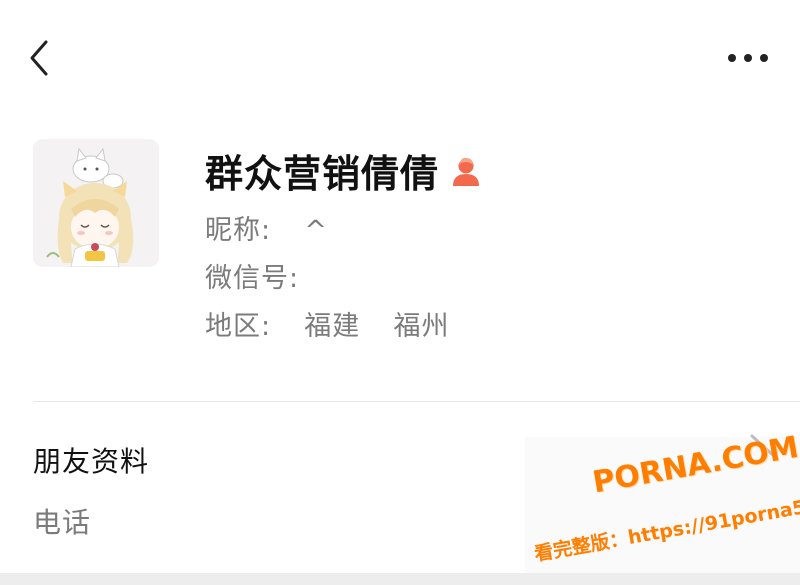 The height and width of the screenshot is (585, 800). I want to click on avatar, so click(96, 203).